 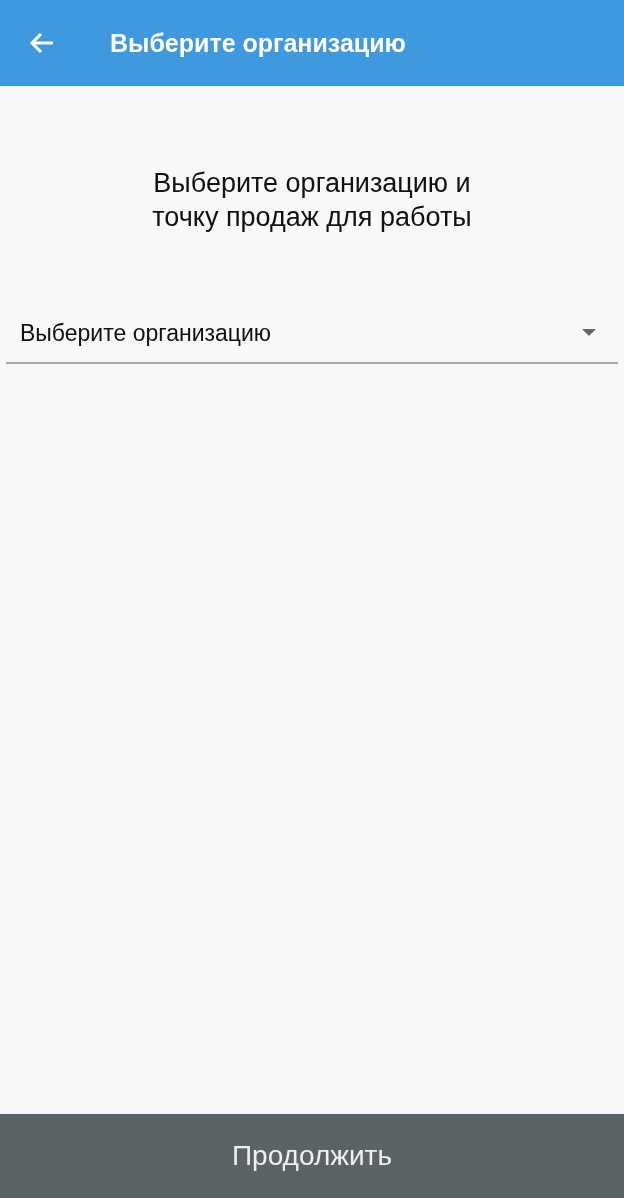 What do you see at coordinates (312, 334) in the screenshot?
I see `organization-dropdown: Выберите организацию` at bounding box center [312, 334].